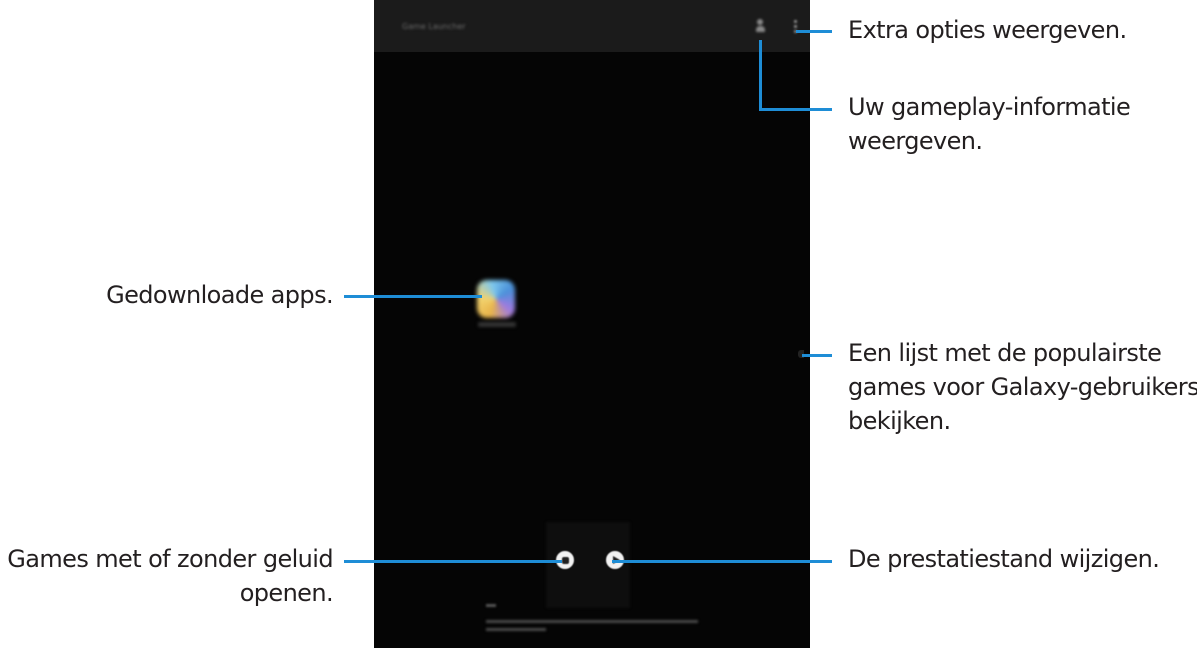 Image resolution: width=1197 pixels, height=648 pixels. Describe the element at coordinates (899, 421) in the screenshot. I see `callout-popular-games-line-3: bekijken.` at that location.